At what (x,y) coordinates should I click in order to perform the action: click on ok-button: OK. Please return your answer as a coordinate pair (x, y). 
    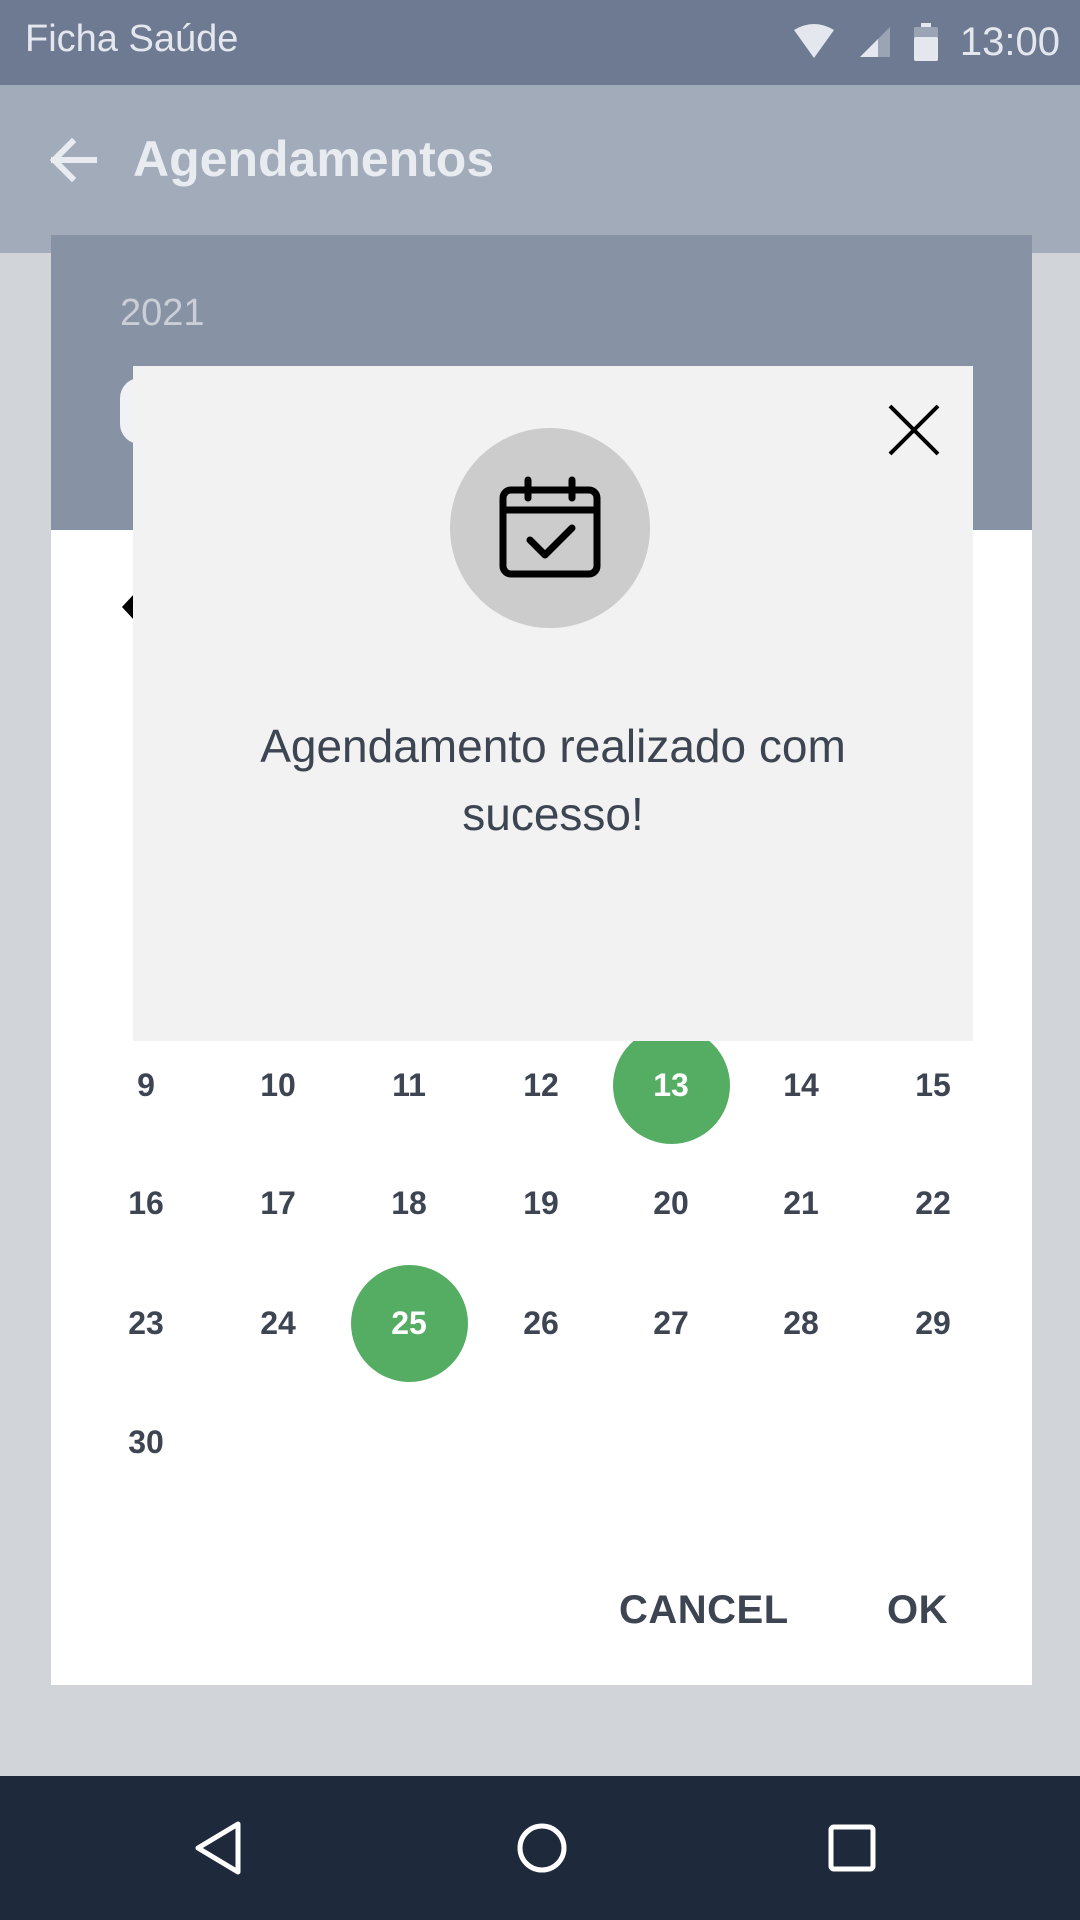
    Looking at the image, I should click on (917, 1610).